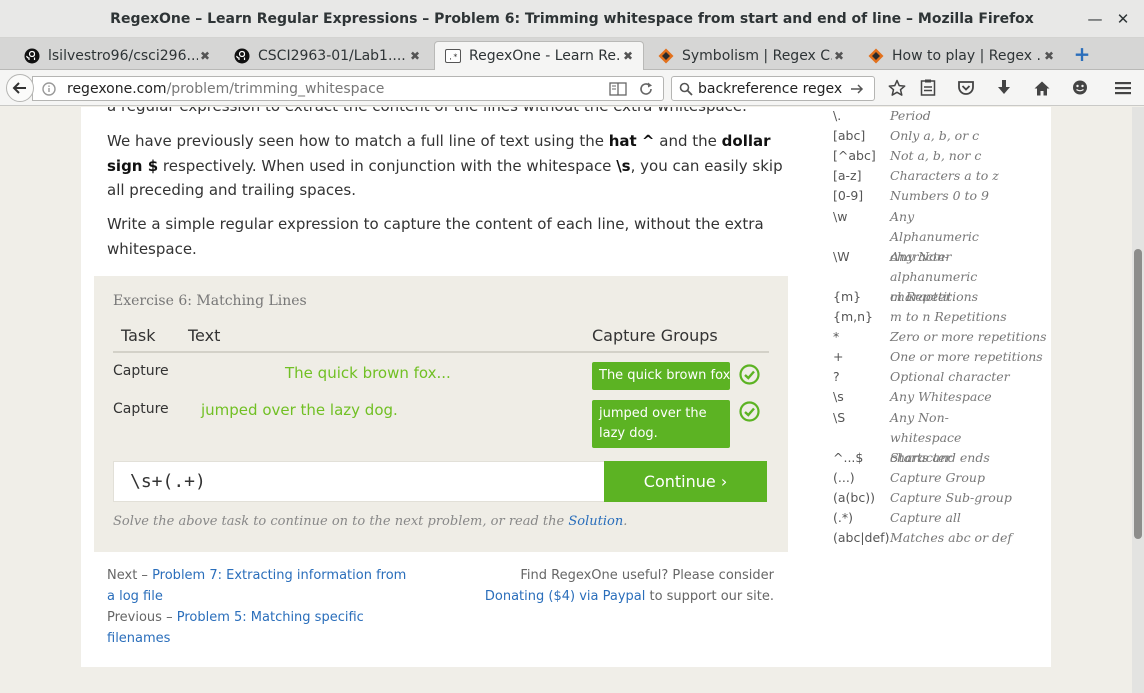  What do you see at coordinates (661, 424) in the screenshot?
I see `capture-group-badge: jumped over the lazy dog.` at bounding box center [661, 424].